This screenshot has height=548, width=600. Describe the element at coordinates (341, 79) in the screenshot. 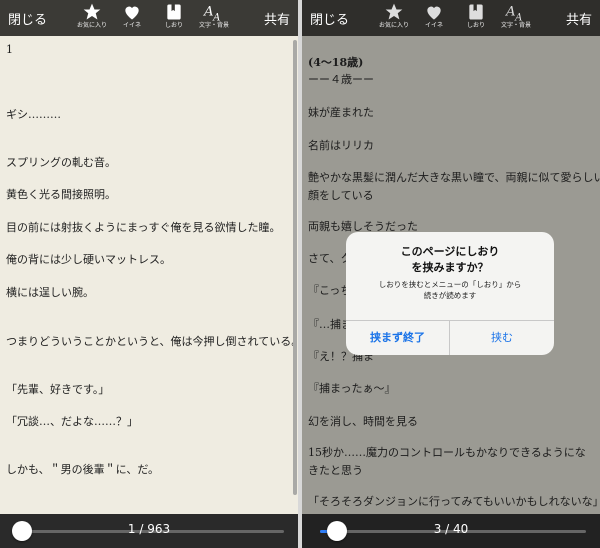

I see `text-line: ーー４歳ーー` at that location.